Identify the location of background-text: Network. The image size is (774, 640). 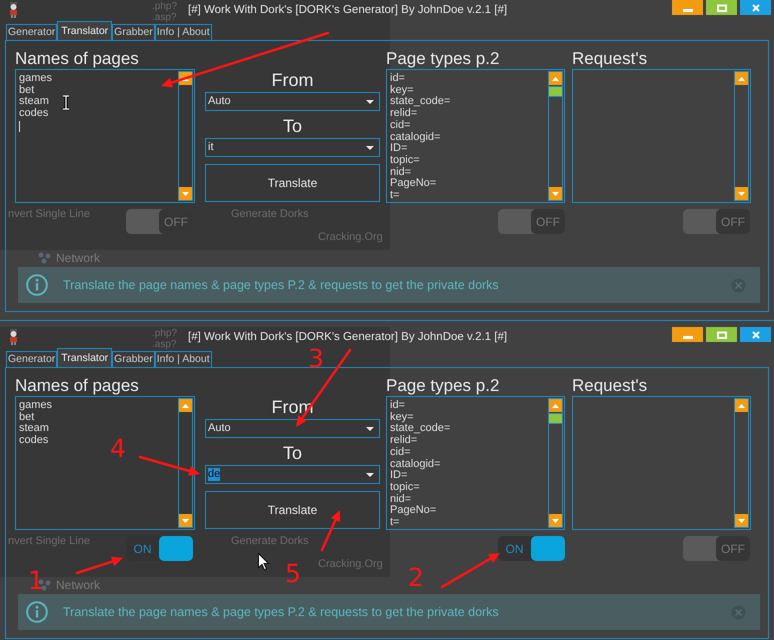
(78, 585).